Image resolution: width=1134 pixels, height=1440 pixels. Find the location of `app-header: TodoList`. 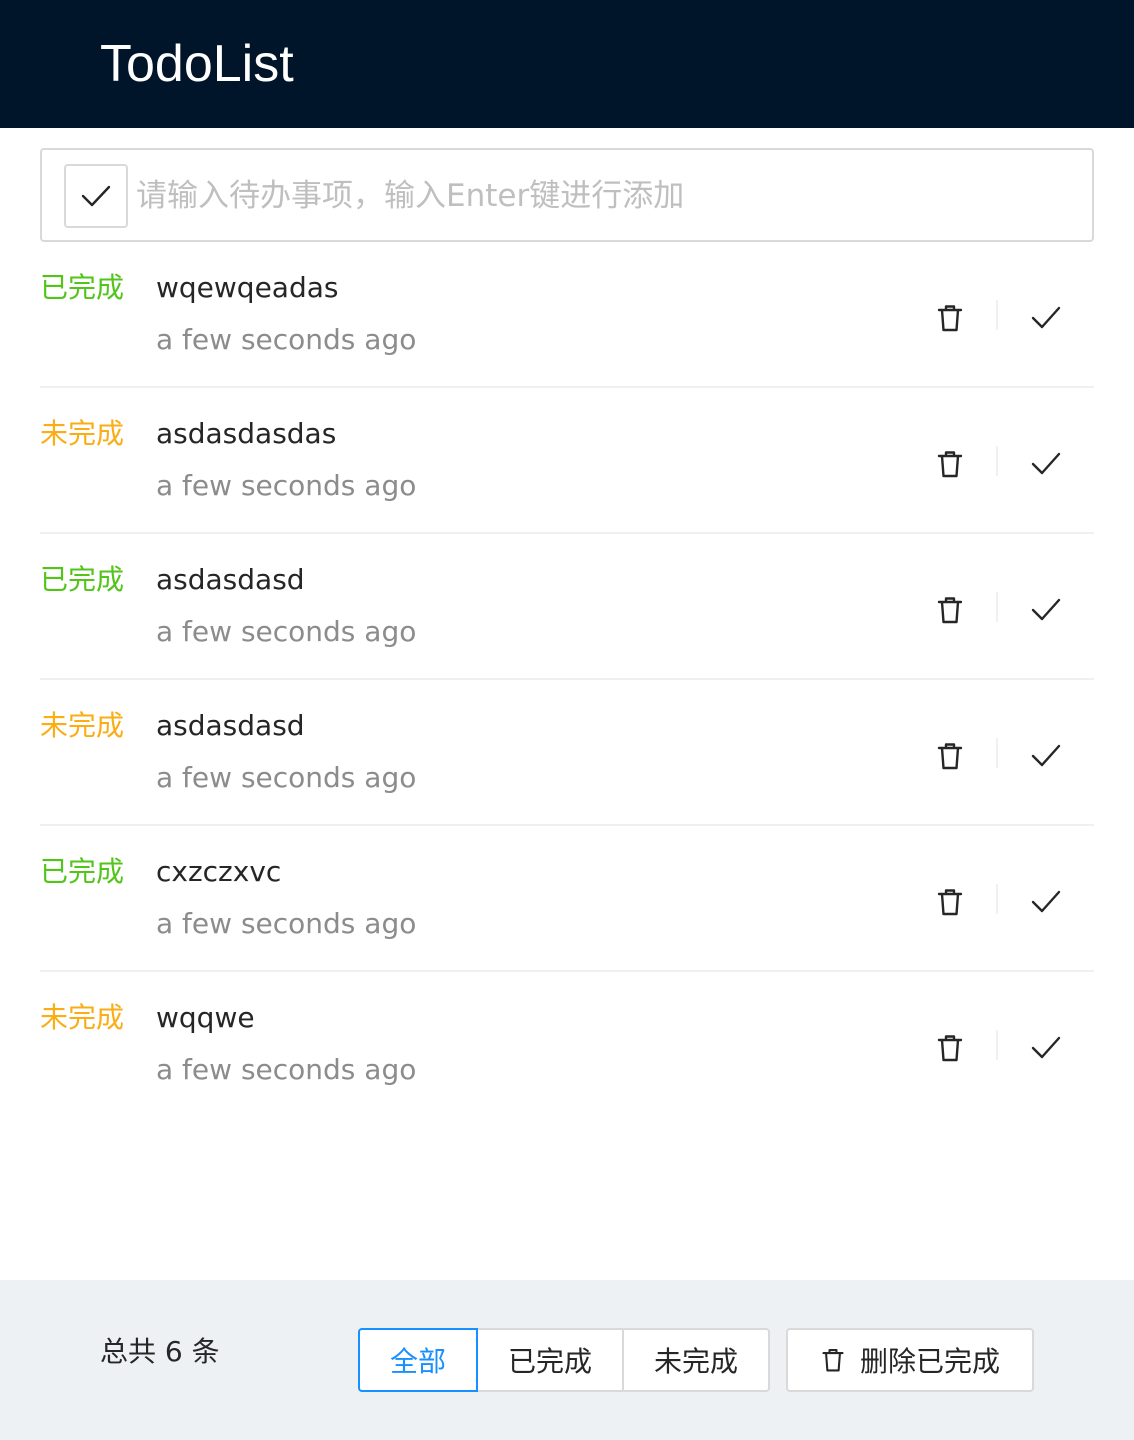

app-header: TodoList is located at coordinates (567, 64).